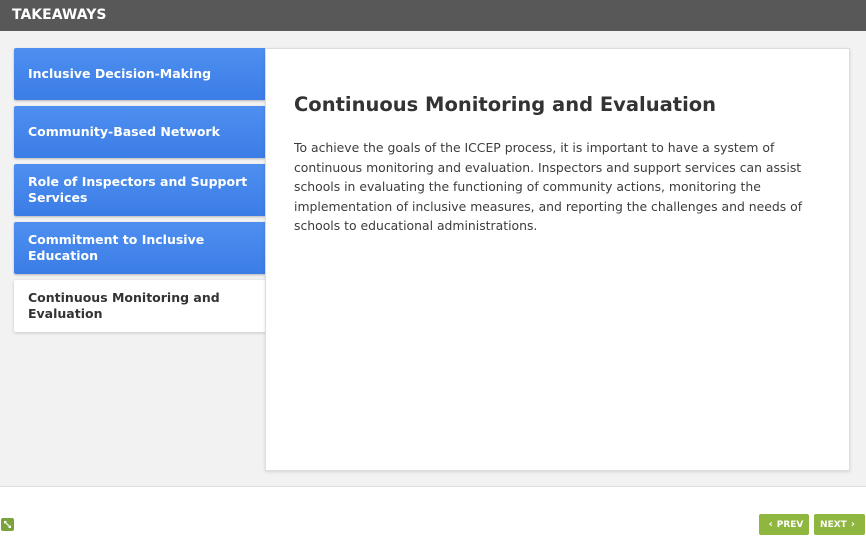  What do you see at coordinates (433, 15) in the screenshot?
I see `page-title: TAKEAWAYS` at bounding box center [433, 15].